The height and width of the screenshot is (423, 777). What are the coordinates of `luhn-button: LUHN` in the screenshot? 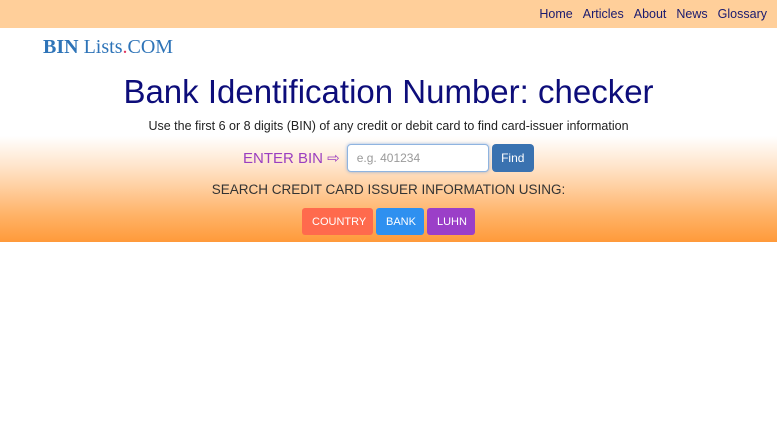 It's located at (451, 221).